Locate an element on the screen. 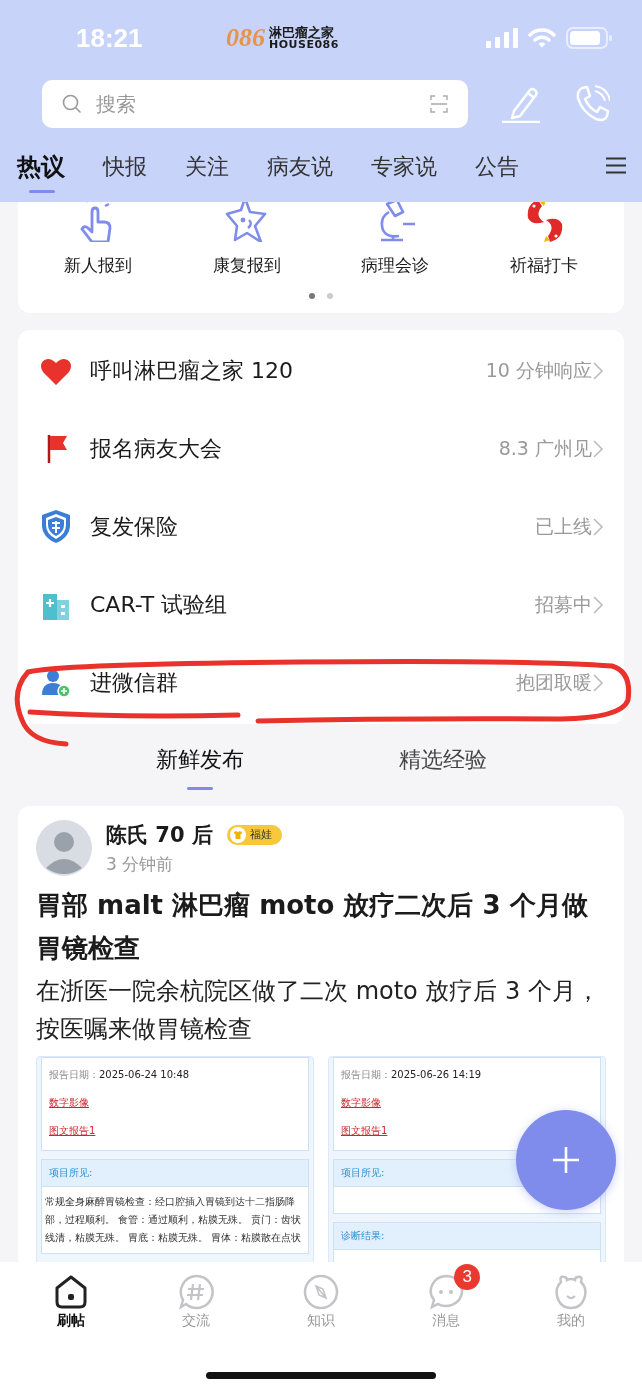 This screenshot has width=642, height=1389. shortcut-label: 祈福打卡 is located at coordinates (543, 265).